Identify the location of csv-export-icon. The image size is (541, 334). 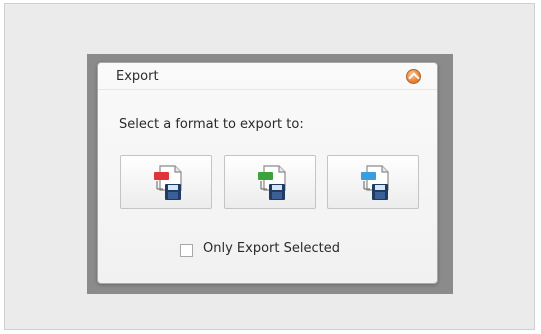
(375, 182).